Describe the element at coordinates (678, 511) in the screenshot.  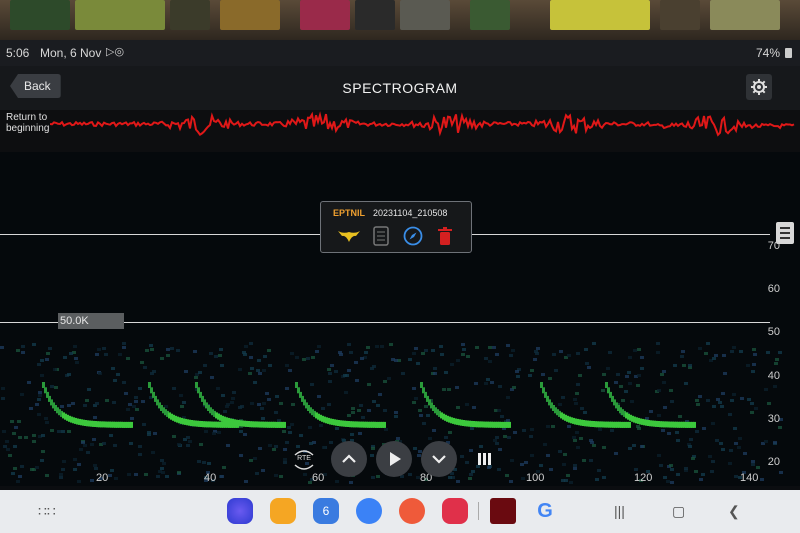
I see `home-nav-icon: ▢` at that location.